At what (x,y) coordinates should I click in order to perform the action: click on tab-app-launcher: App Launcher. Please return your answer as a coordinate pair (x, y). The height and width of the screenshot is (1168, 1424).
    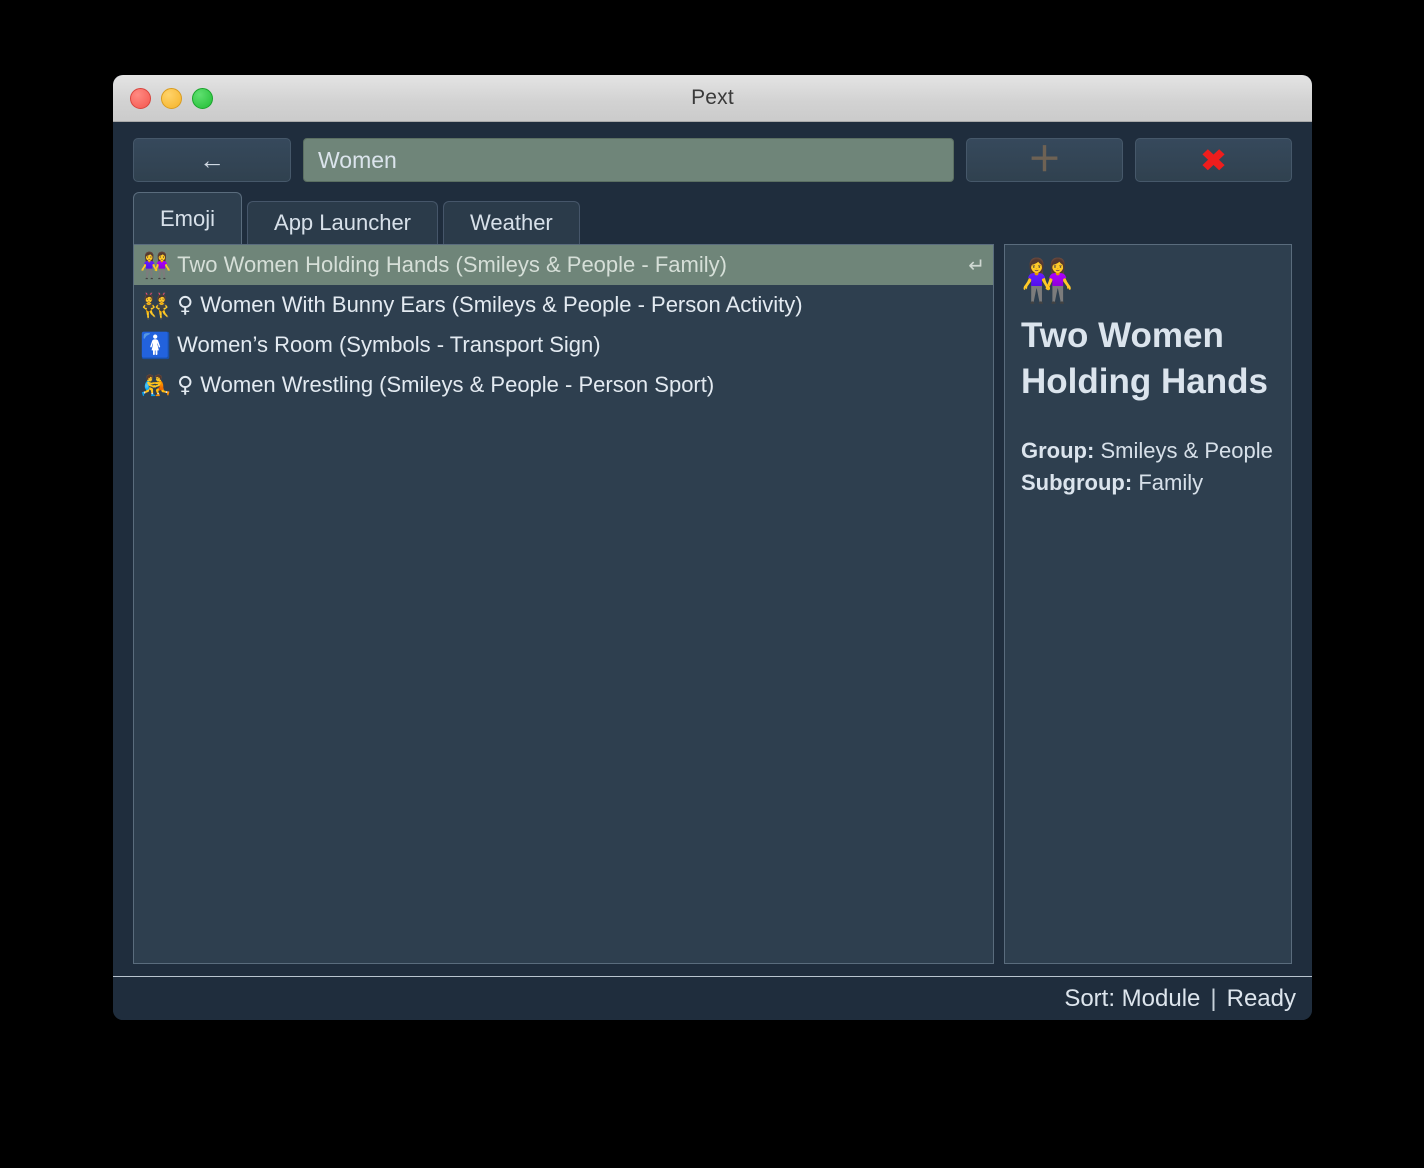
    Looking at the image, I should click on (343, 222).